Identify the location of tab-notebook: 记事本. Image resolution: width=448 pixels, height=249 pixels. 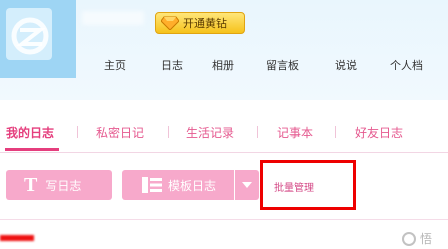
(295, 132).